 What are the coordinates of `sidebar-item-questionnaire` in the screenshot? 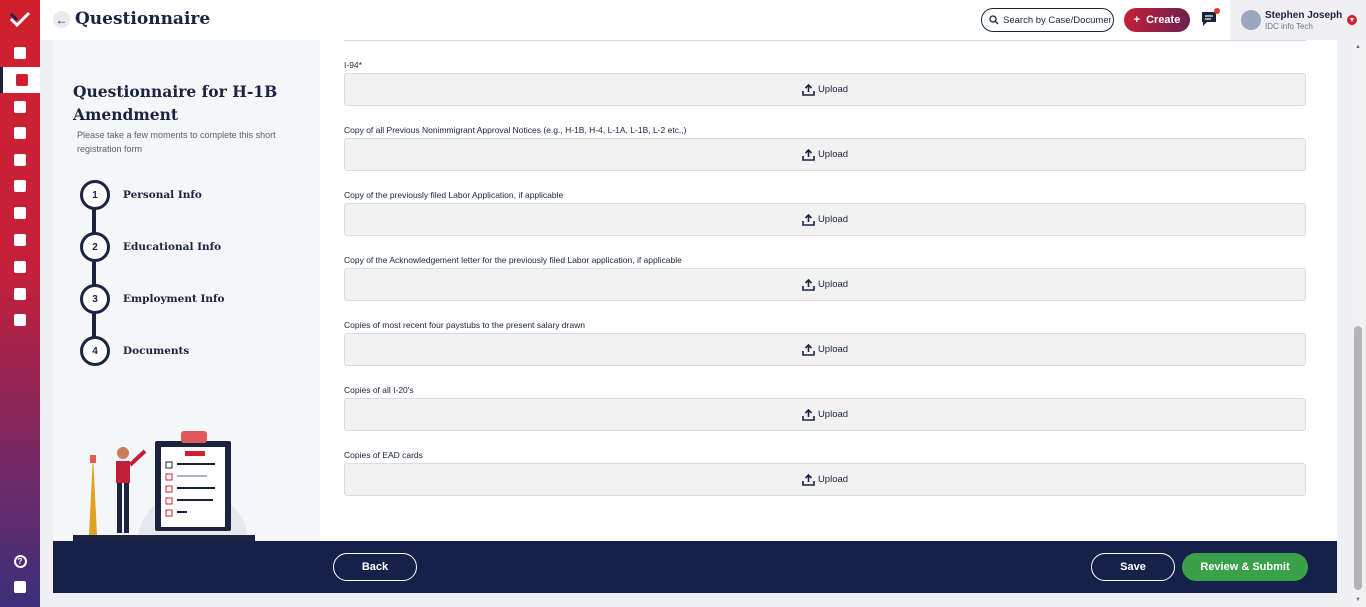 It's located at (20, 186).